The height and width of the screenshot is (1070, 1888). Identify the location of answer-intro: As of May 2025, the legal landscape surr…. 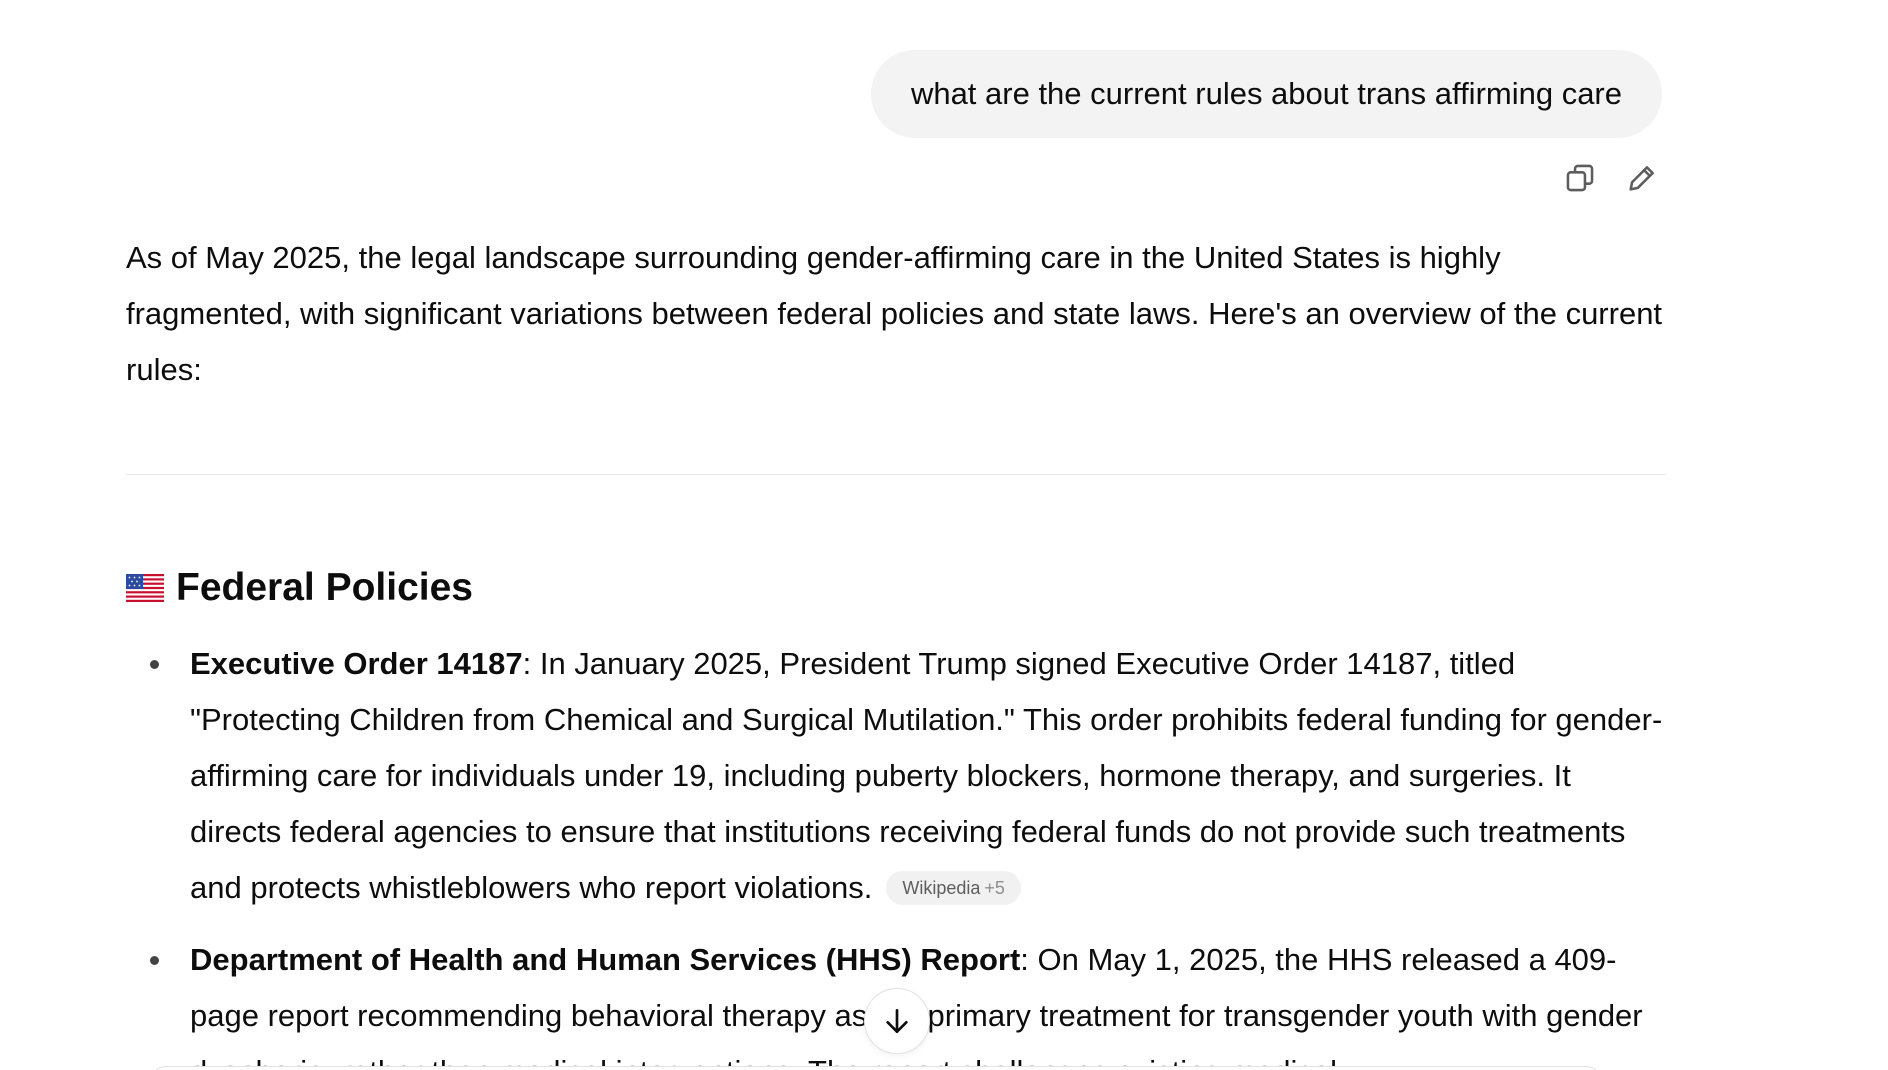
(894, 313).